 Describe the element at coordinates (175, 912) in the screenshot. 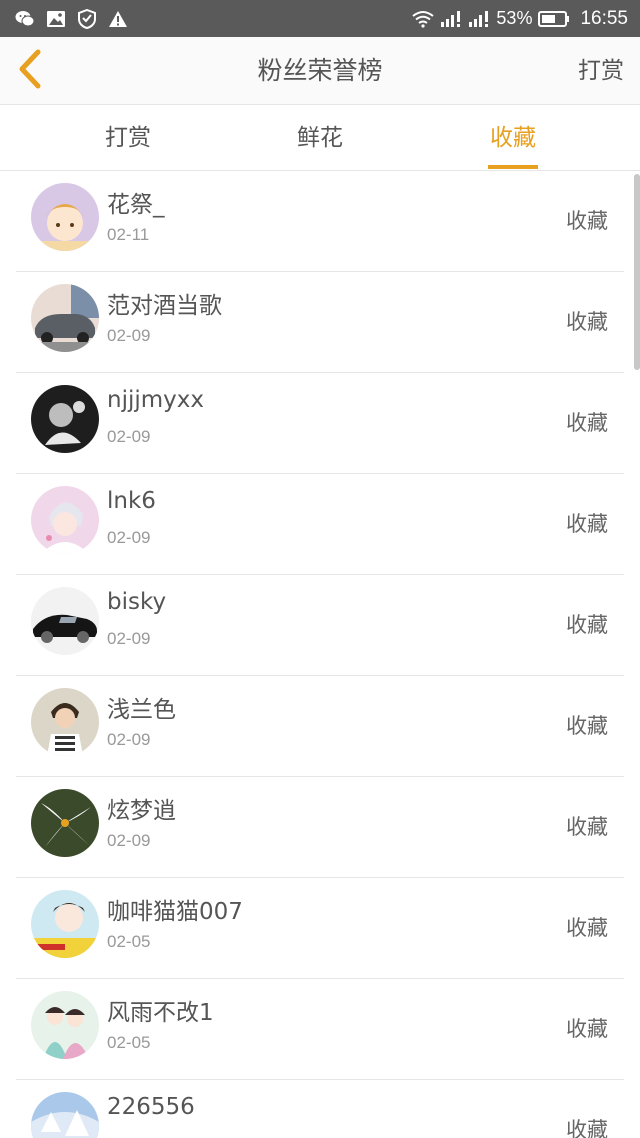

I see `user-name: 咖啡猫猫007` at that location.